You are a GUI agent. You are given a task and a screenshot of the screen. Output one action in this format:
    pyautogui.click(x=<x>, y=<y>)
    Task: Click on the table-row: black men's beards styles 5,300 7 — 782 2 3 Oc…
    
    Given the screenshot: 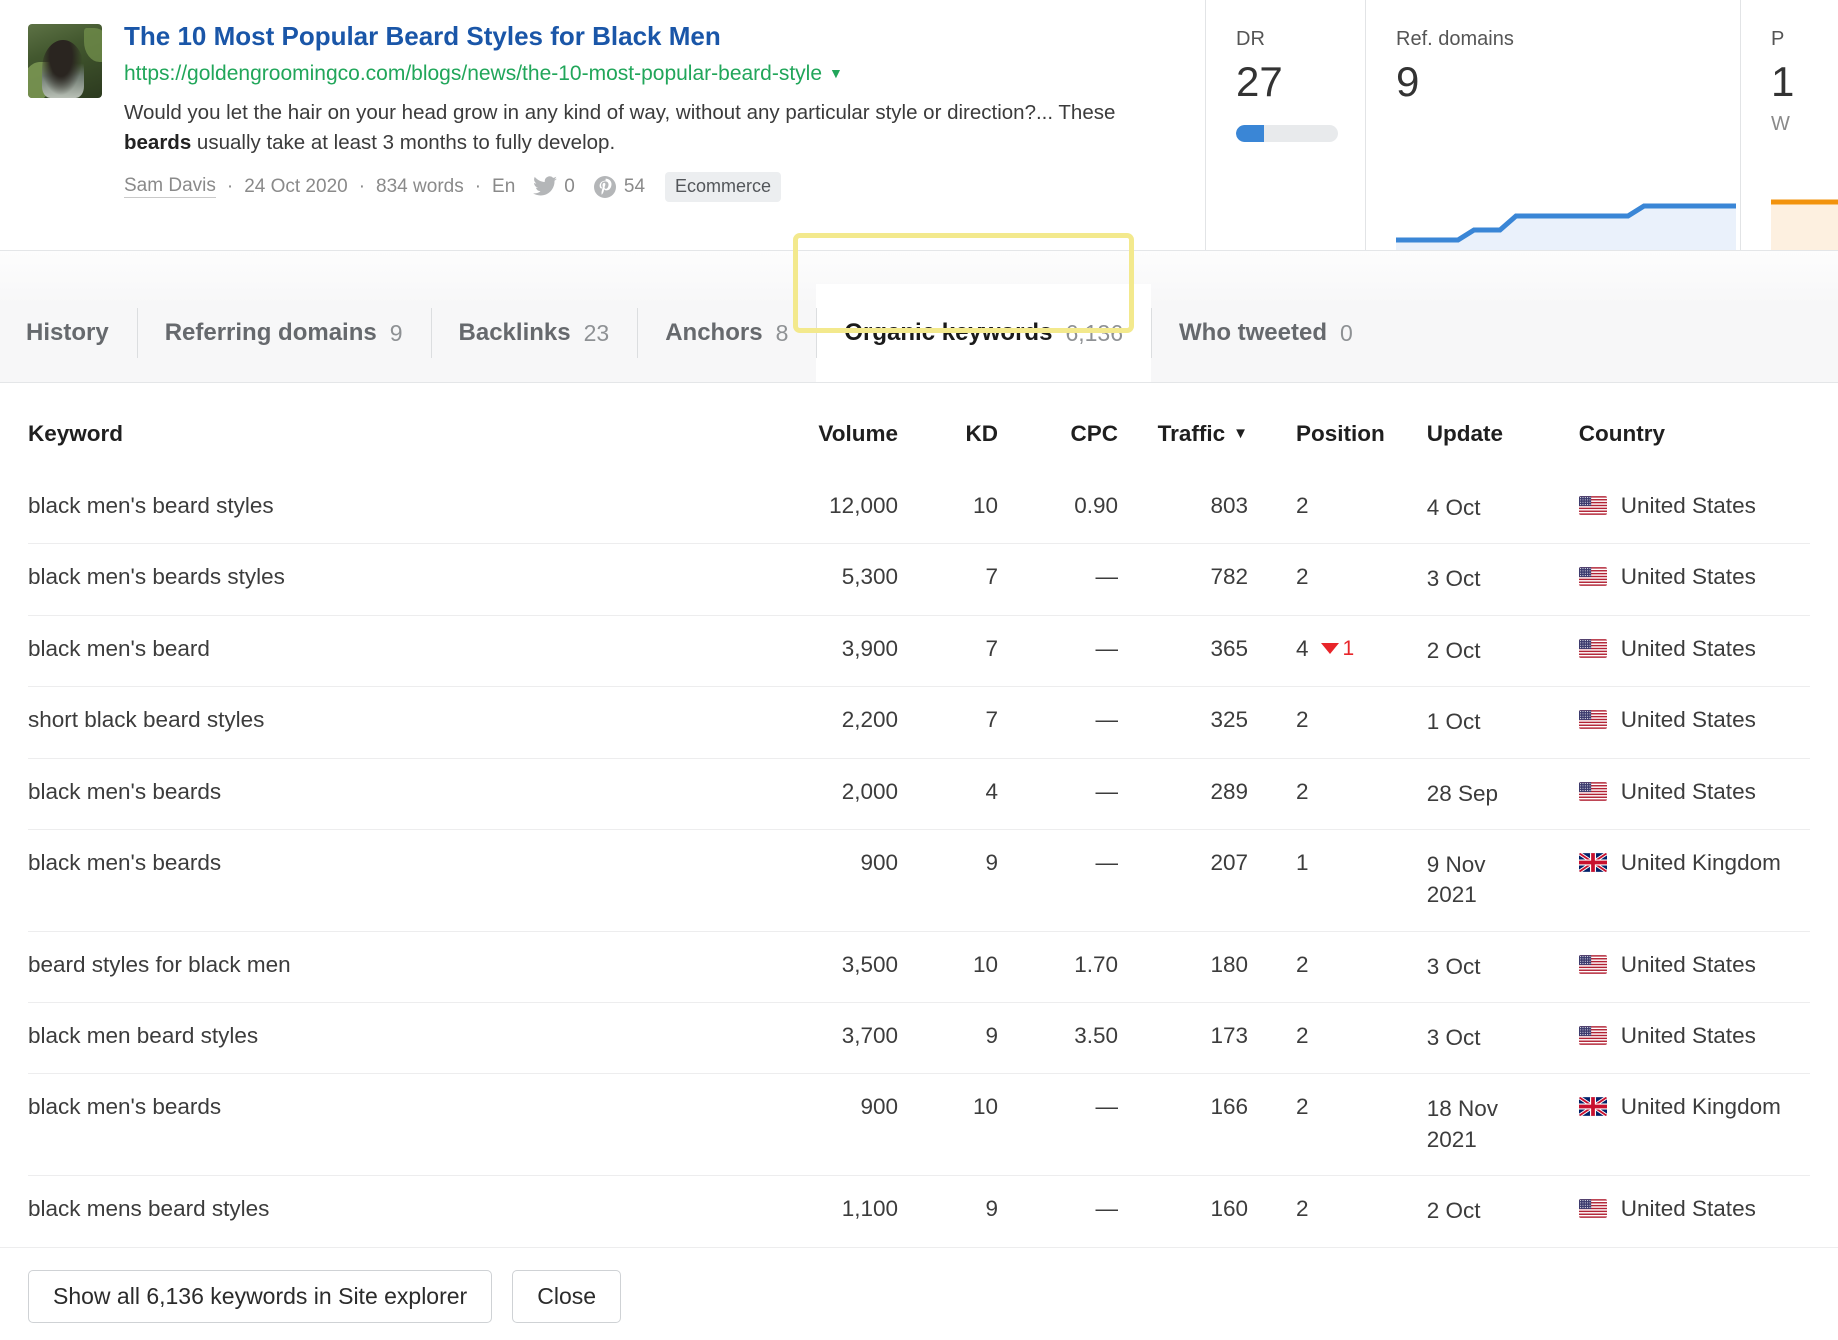 What is the action you would take?
    pyautogui.click(x=919, y=579)
    